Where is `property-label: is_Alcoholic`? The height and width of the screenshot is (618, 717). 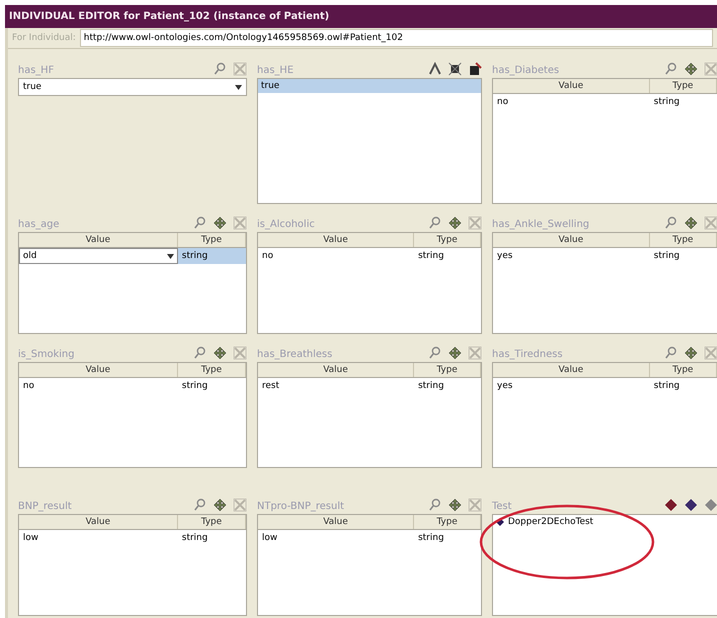 property-label: is_Alcoholic is located at coordinates (286, 224).